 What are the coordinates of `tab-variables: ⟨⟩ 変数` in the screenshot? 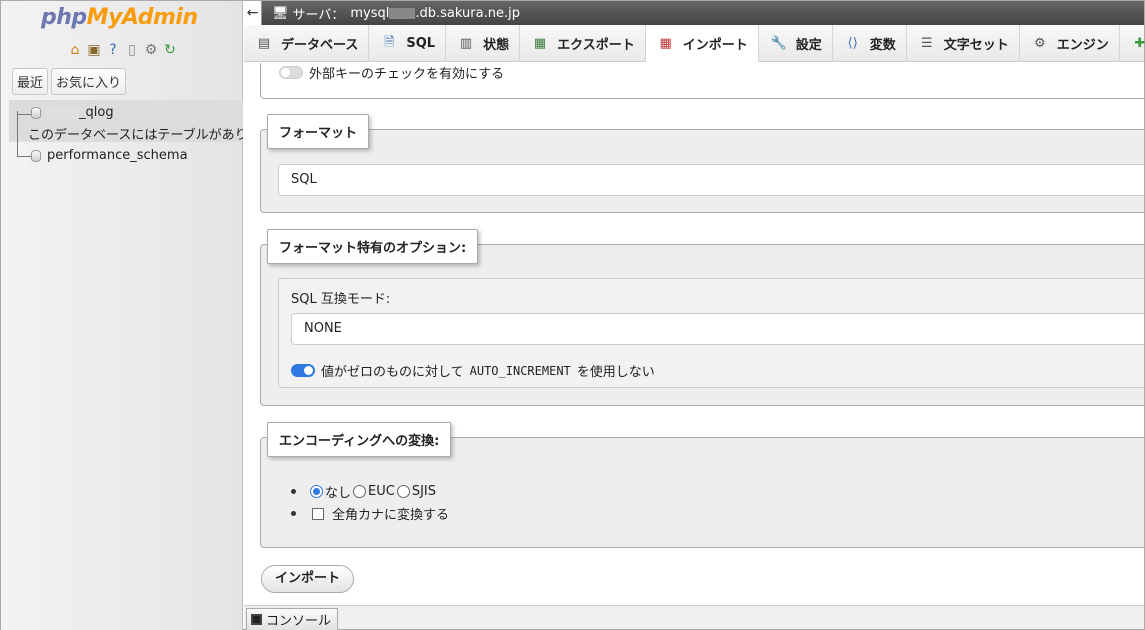 It's located at (870, 43).